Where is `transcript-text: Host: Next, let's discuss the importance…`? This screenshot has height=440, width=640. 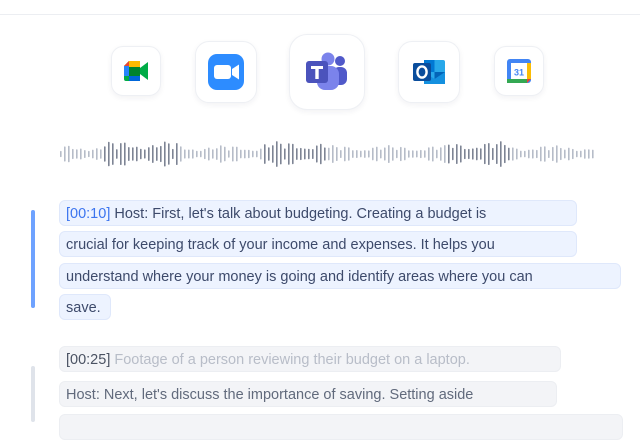
transcript-text: Host: Next, let's discuss the importance… is located at coordinates (270, 395).